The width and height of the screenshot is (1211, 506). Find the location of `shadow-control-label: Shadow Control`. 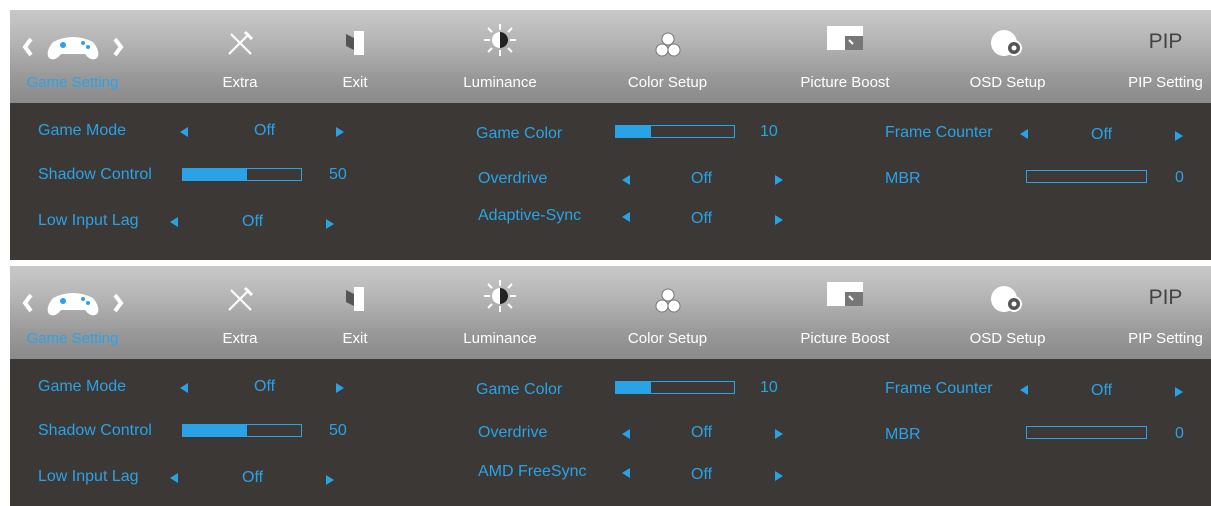

shadow-control-label: Shadow Control is located at coordinates (95, 174).